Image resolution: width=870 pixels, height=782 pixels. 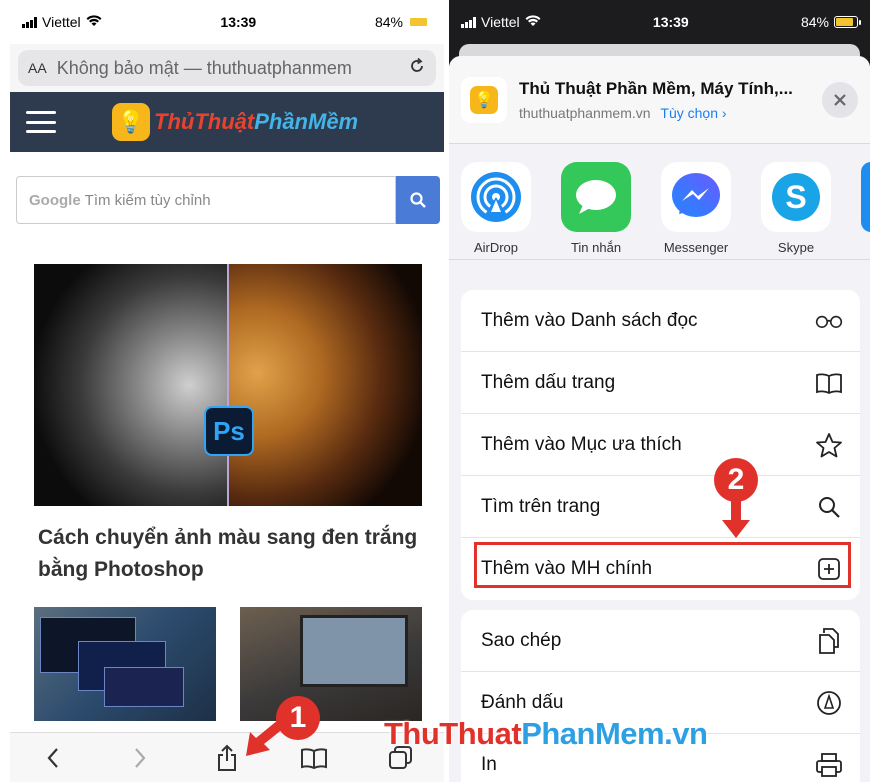 I want to click on hamburger-menu-icon, so click(x=41, y=122).